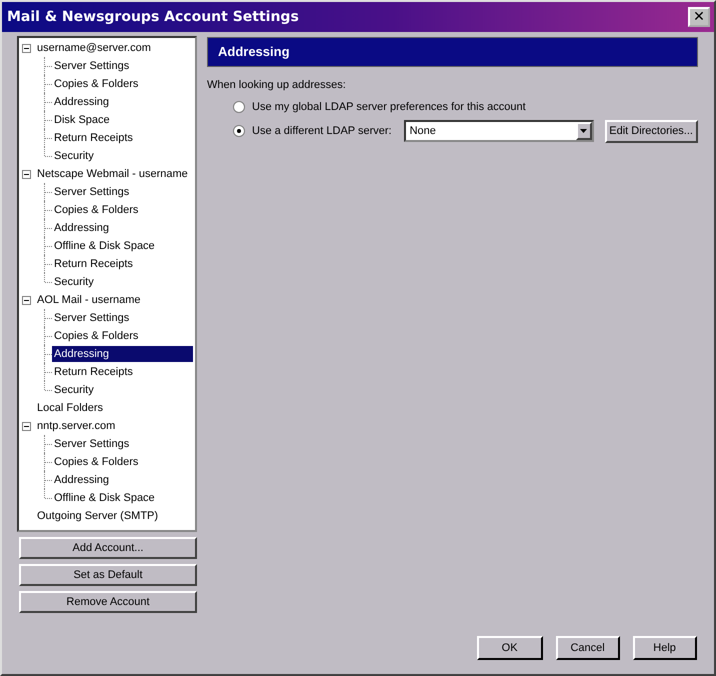 The height and width of the screenshot is (676, 716). What do you see at coordinates (97, 516) in the screenshot?
I see `tree-item: Outgoing Server (SMTP)` at bounding box center [97, 516].